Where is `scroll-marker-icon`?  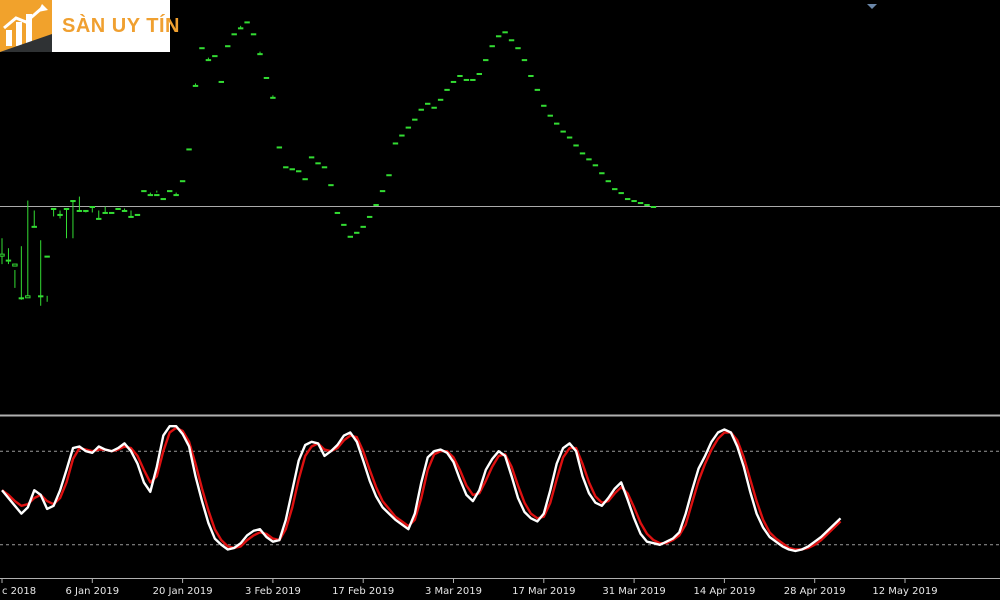 scroll-marker-icon is located at coordinates (872, 6).